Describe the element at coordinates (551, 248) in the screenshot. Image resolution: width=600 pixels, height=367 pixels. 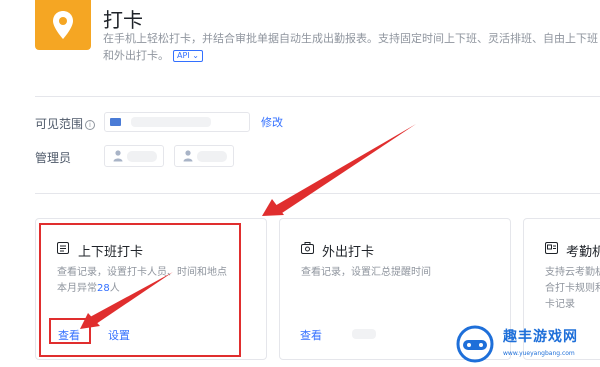
I see `device-icon` at that location.